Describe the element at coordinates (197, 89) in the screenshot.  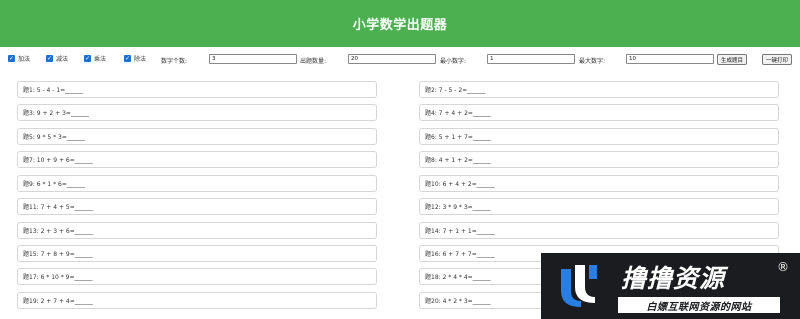
I see `problem-item: 题1: 5 - 4 - 1=______` at that location.